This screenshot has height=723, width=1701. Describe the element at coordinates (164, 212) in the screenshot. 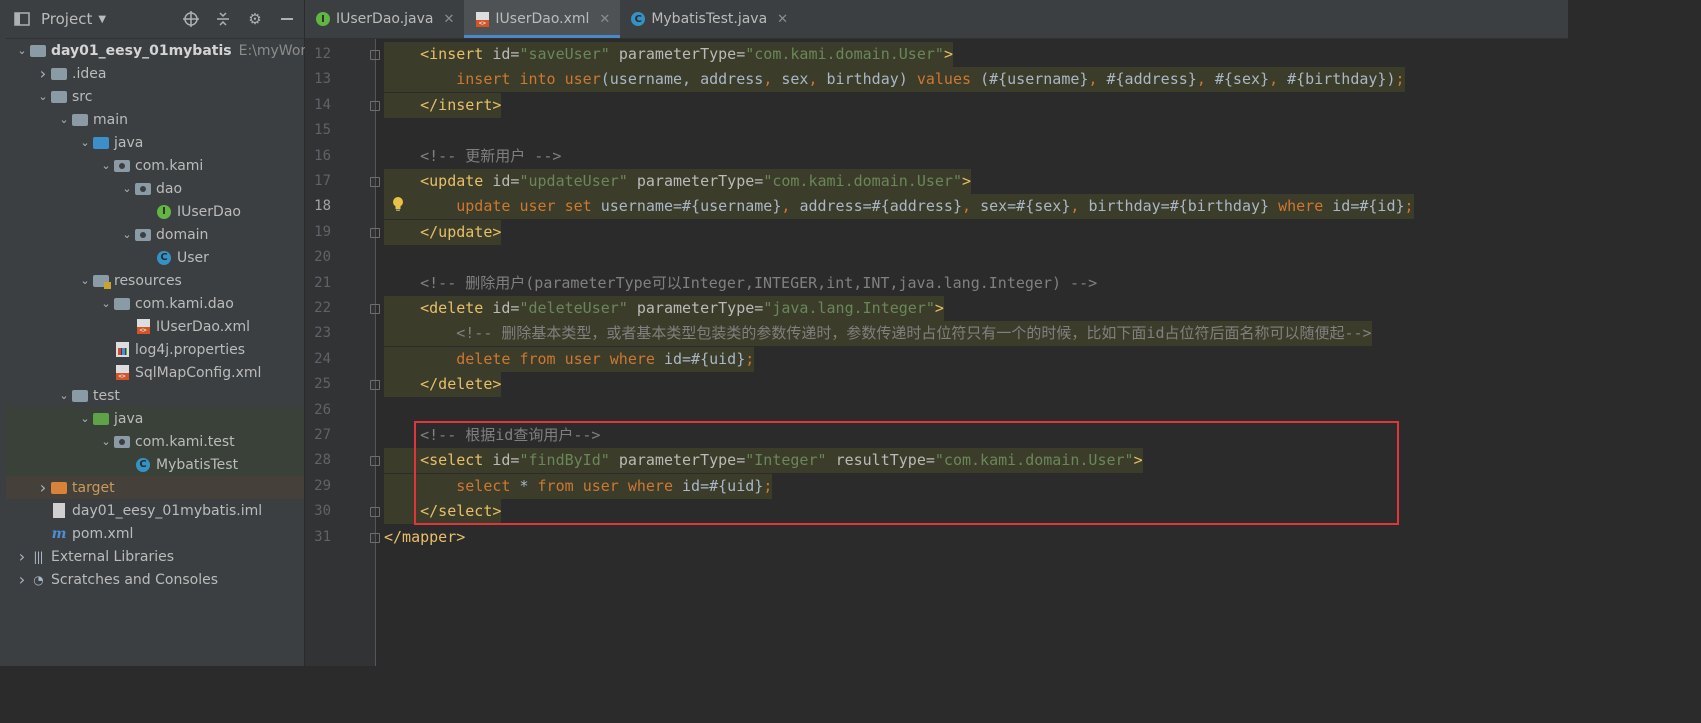

I see `interface-icon: I` at that location.